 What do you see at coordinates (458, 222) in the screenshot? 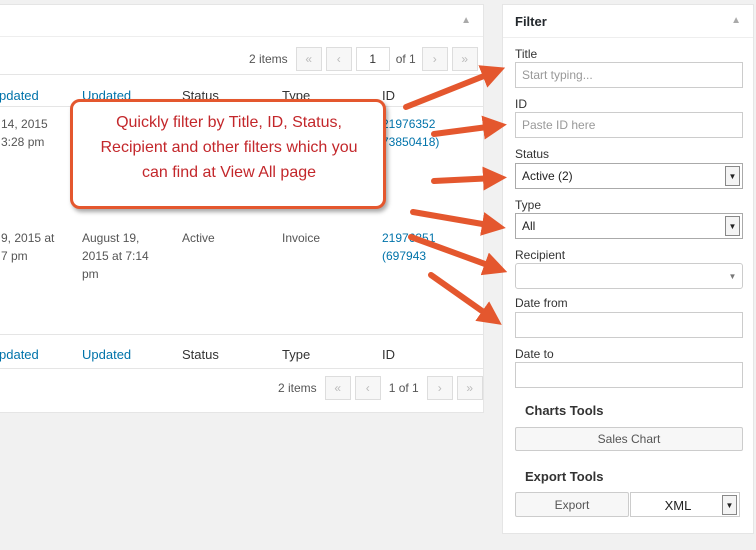
I see `arrow-to-type` at bounding box center [458, 222].